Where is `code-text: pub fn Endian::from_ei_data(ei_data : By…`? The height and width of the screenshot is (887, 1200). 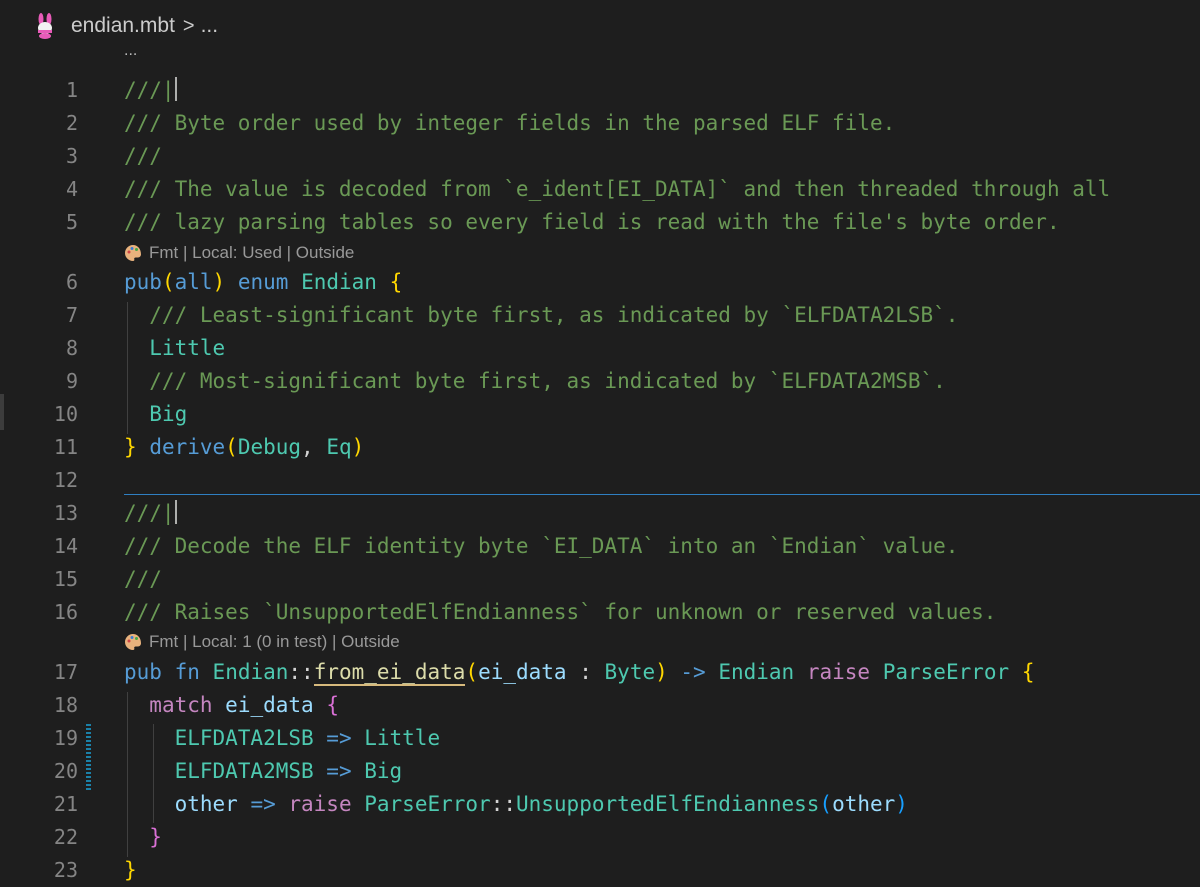 code-text: pub fn Endian::from_ei_data(ei_data : By… is located at coordinates (579, 672).